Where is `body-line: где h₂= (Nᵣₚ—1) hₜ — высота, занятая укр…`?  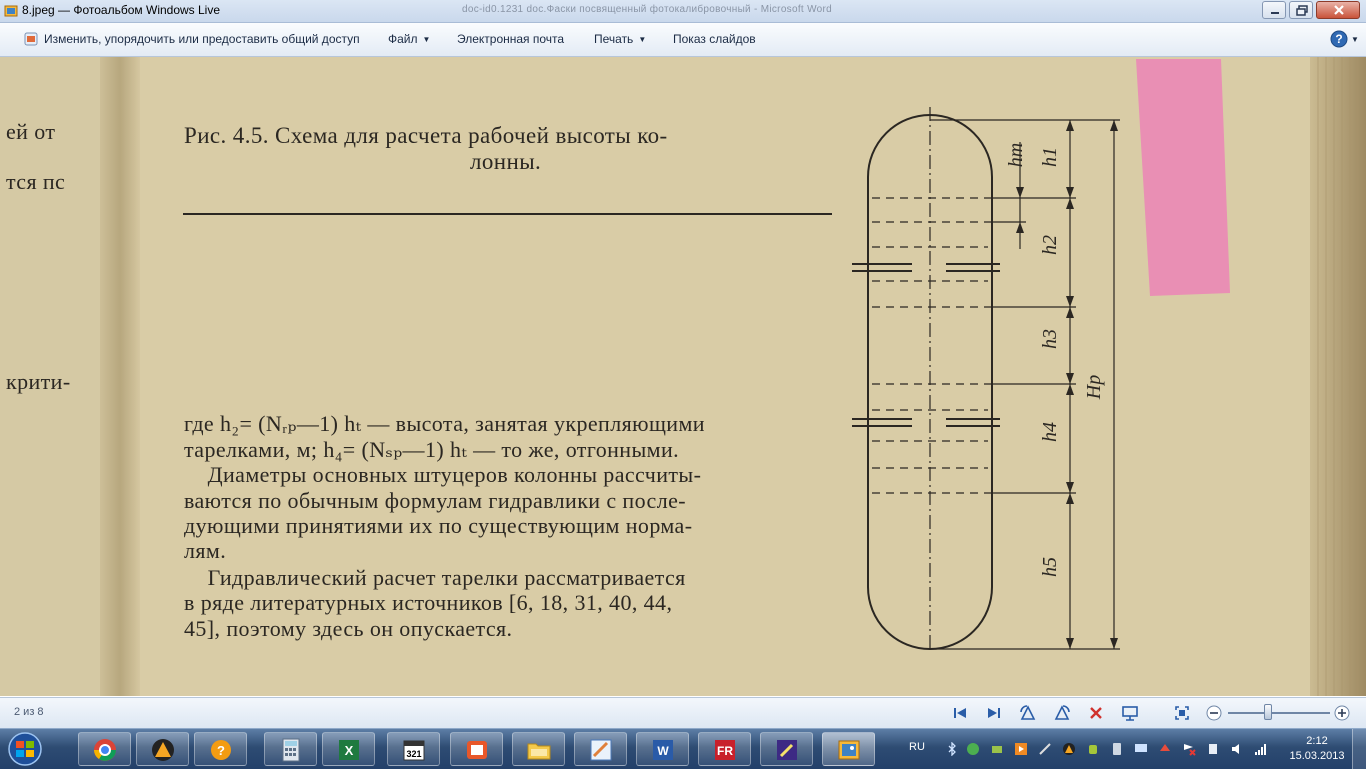
body-line: где h₂= (Nᵣₚ—1) hₜ — высота, занятая укр… is located at coordinates (444, 423).